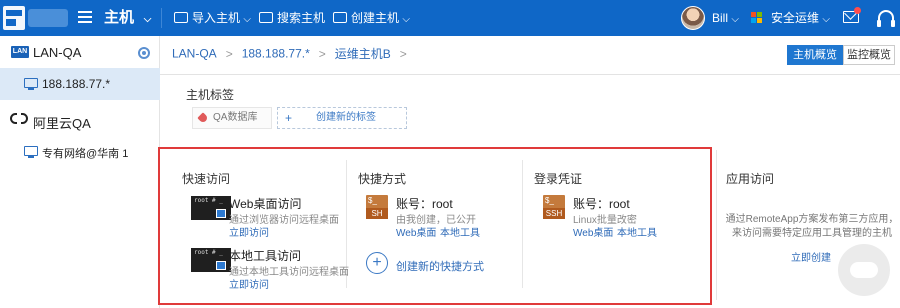  I want to click on sidebar-item-lan-qa: LAN LAN-QA, so click(80, 52).